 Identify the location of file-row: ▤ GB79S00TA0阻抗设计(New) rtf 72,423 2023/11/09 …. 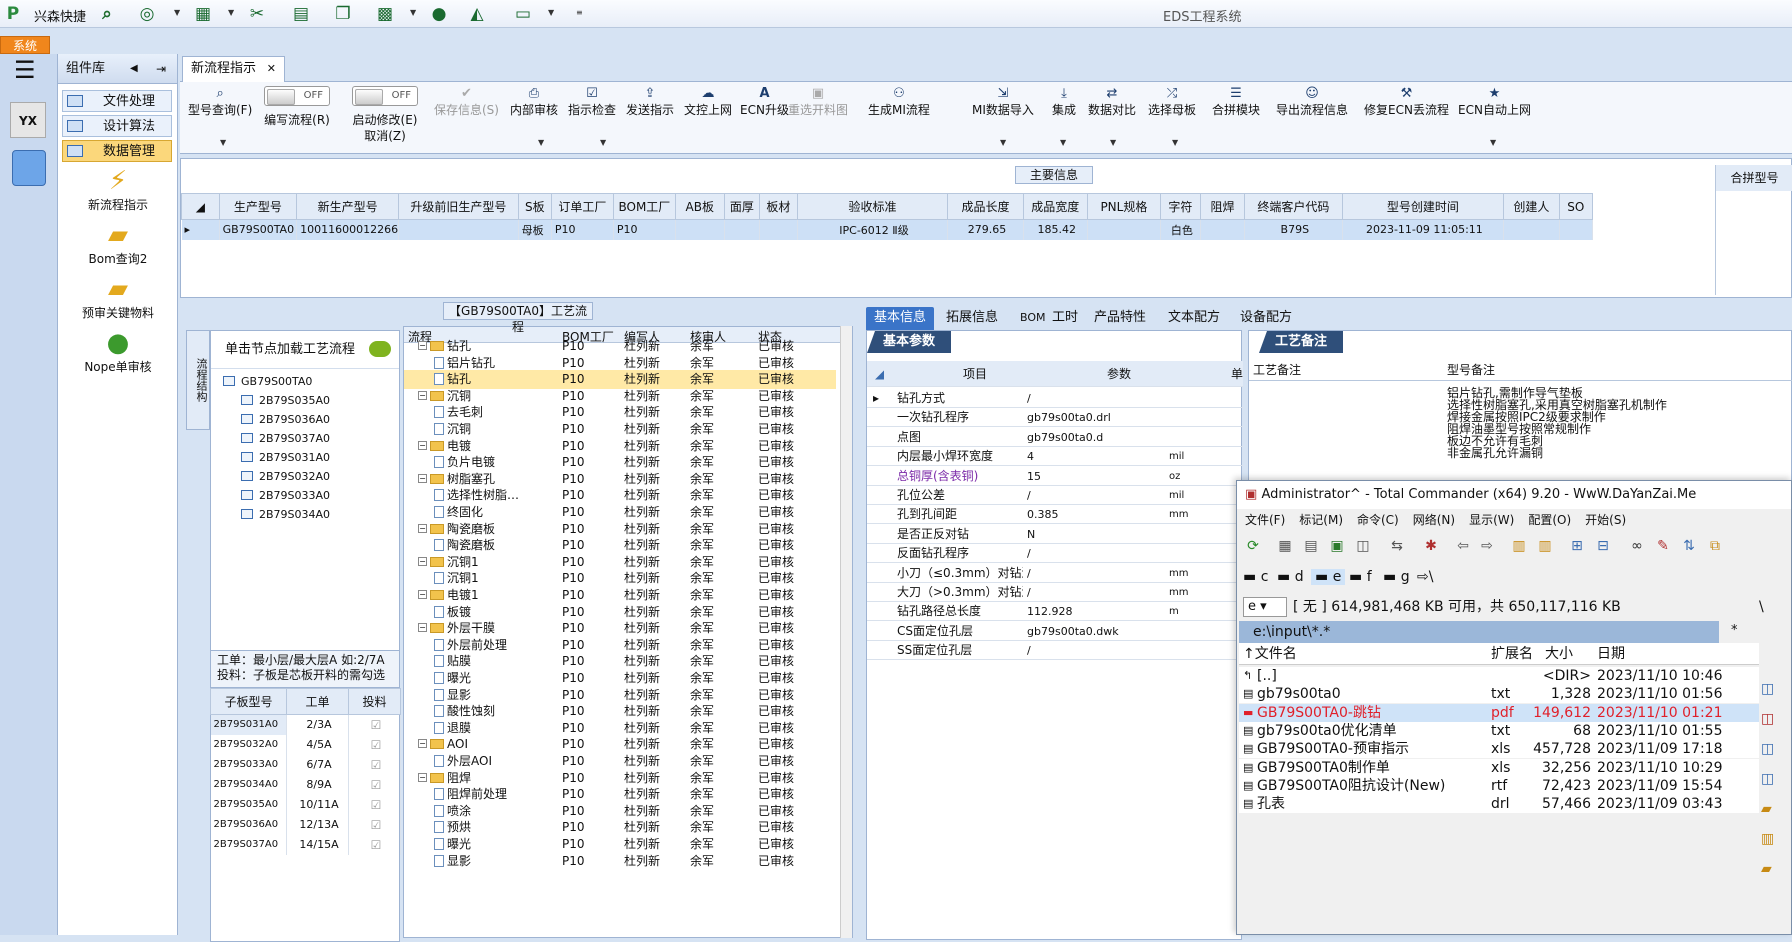
(1499, 785).